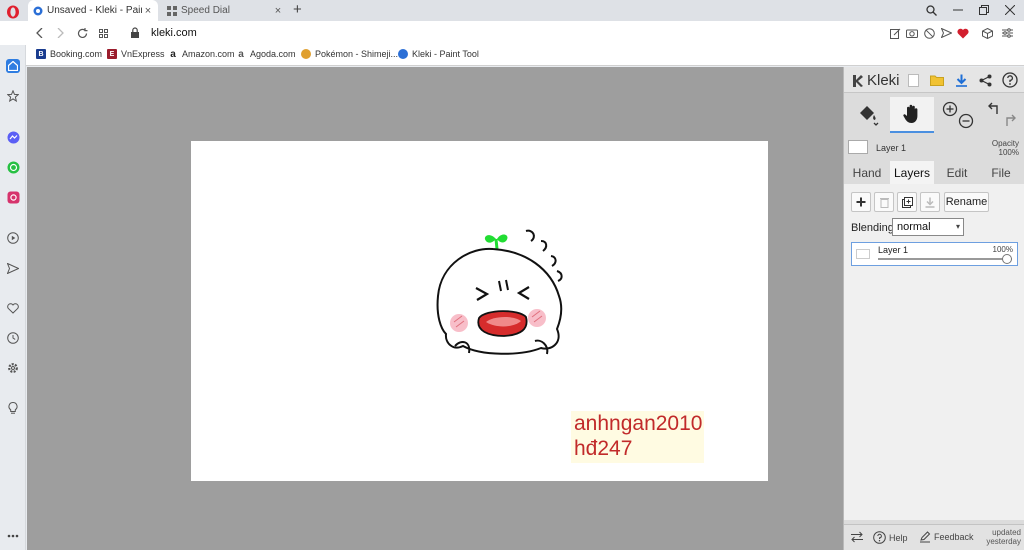 The image size is (1024, 550). I want to click on pokemon-icon, so click(306, 54).